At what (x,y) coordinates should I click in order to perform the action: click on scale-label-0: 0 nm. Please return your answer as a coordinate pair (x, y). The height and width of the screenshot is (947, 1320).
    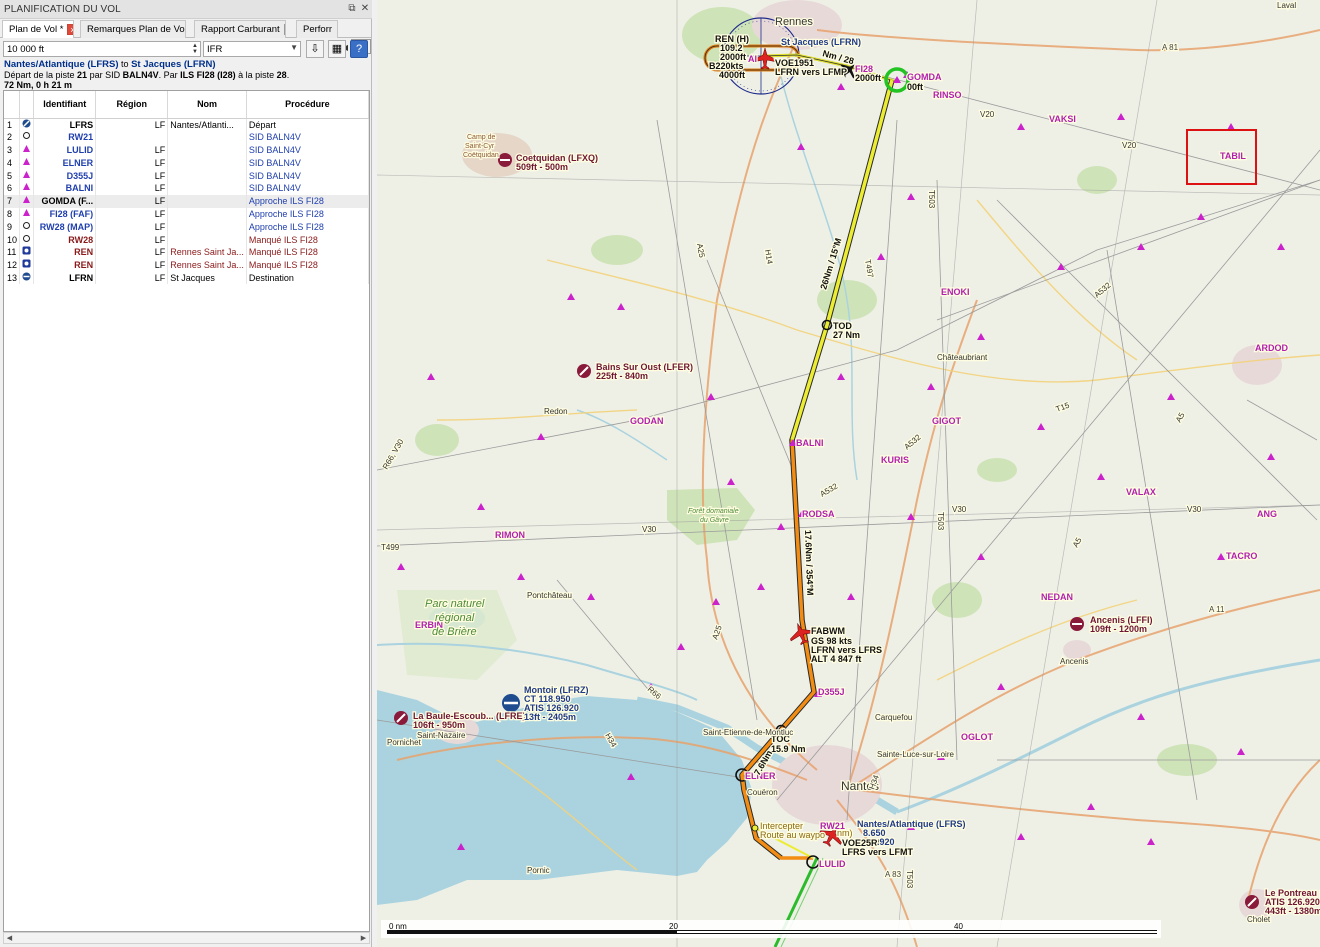
    Looking at the image, I should click on (398, 926).